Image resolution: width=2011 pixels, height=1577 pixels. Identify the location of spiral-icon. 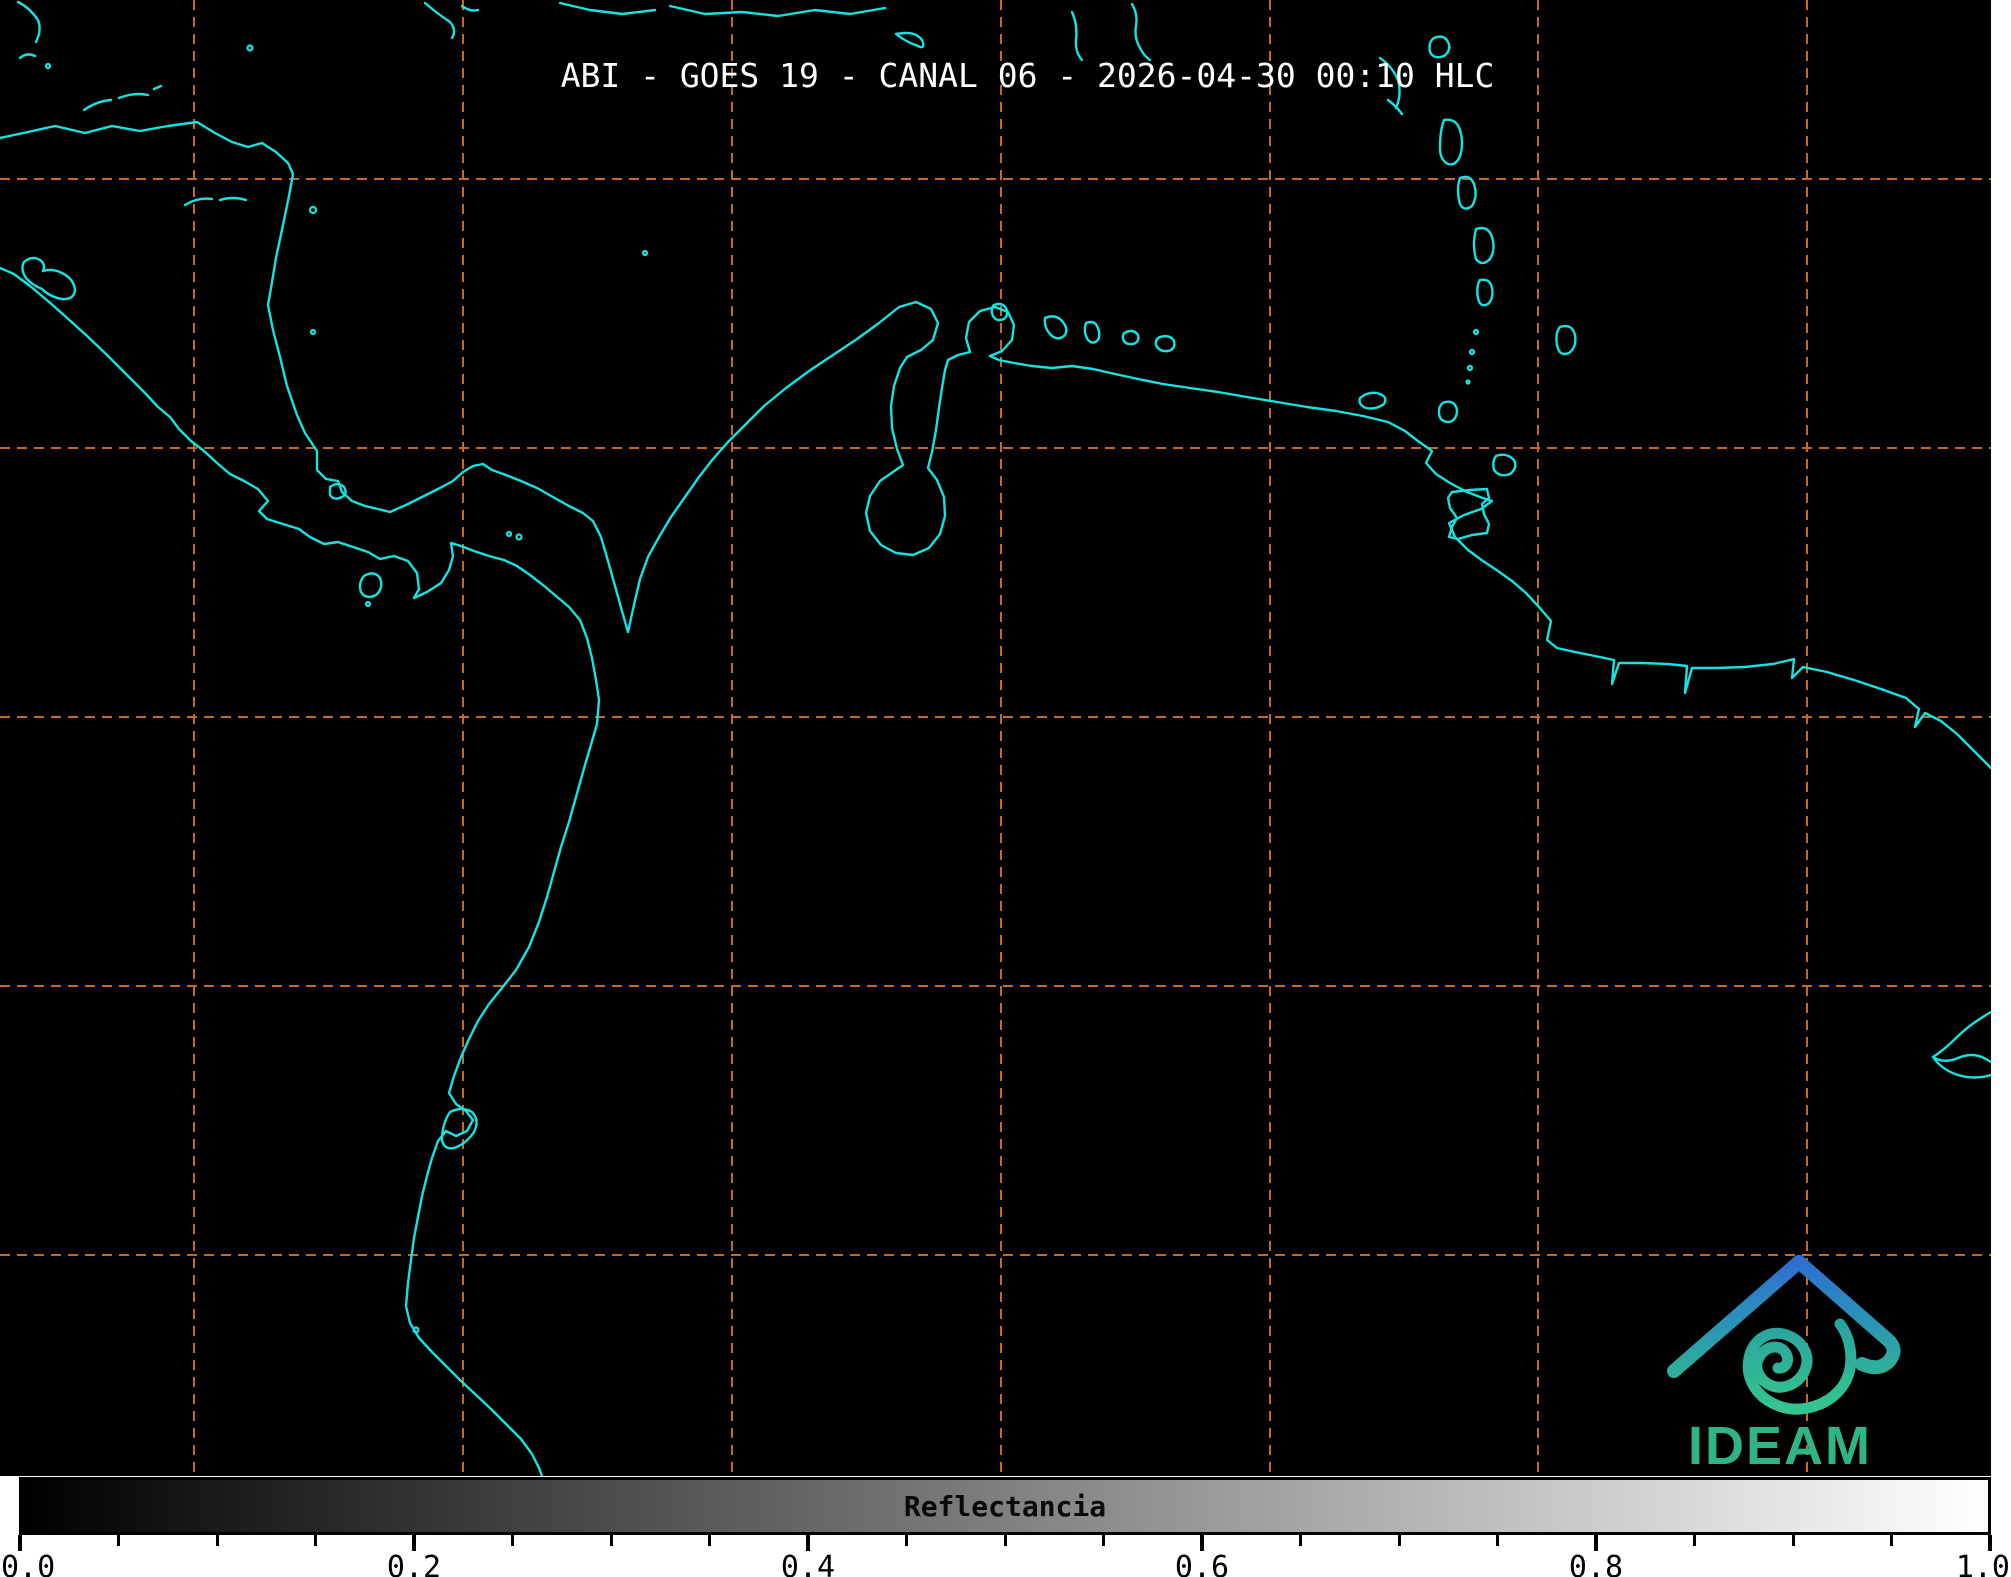
(1799, 1366).